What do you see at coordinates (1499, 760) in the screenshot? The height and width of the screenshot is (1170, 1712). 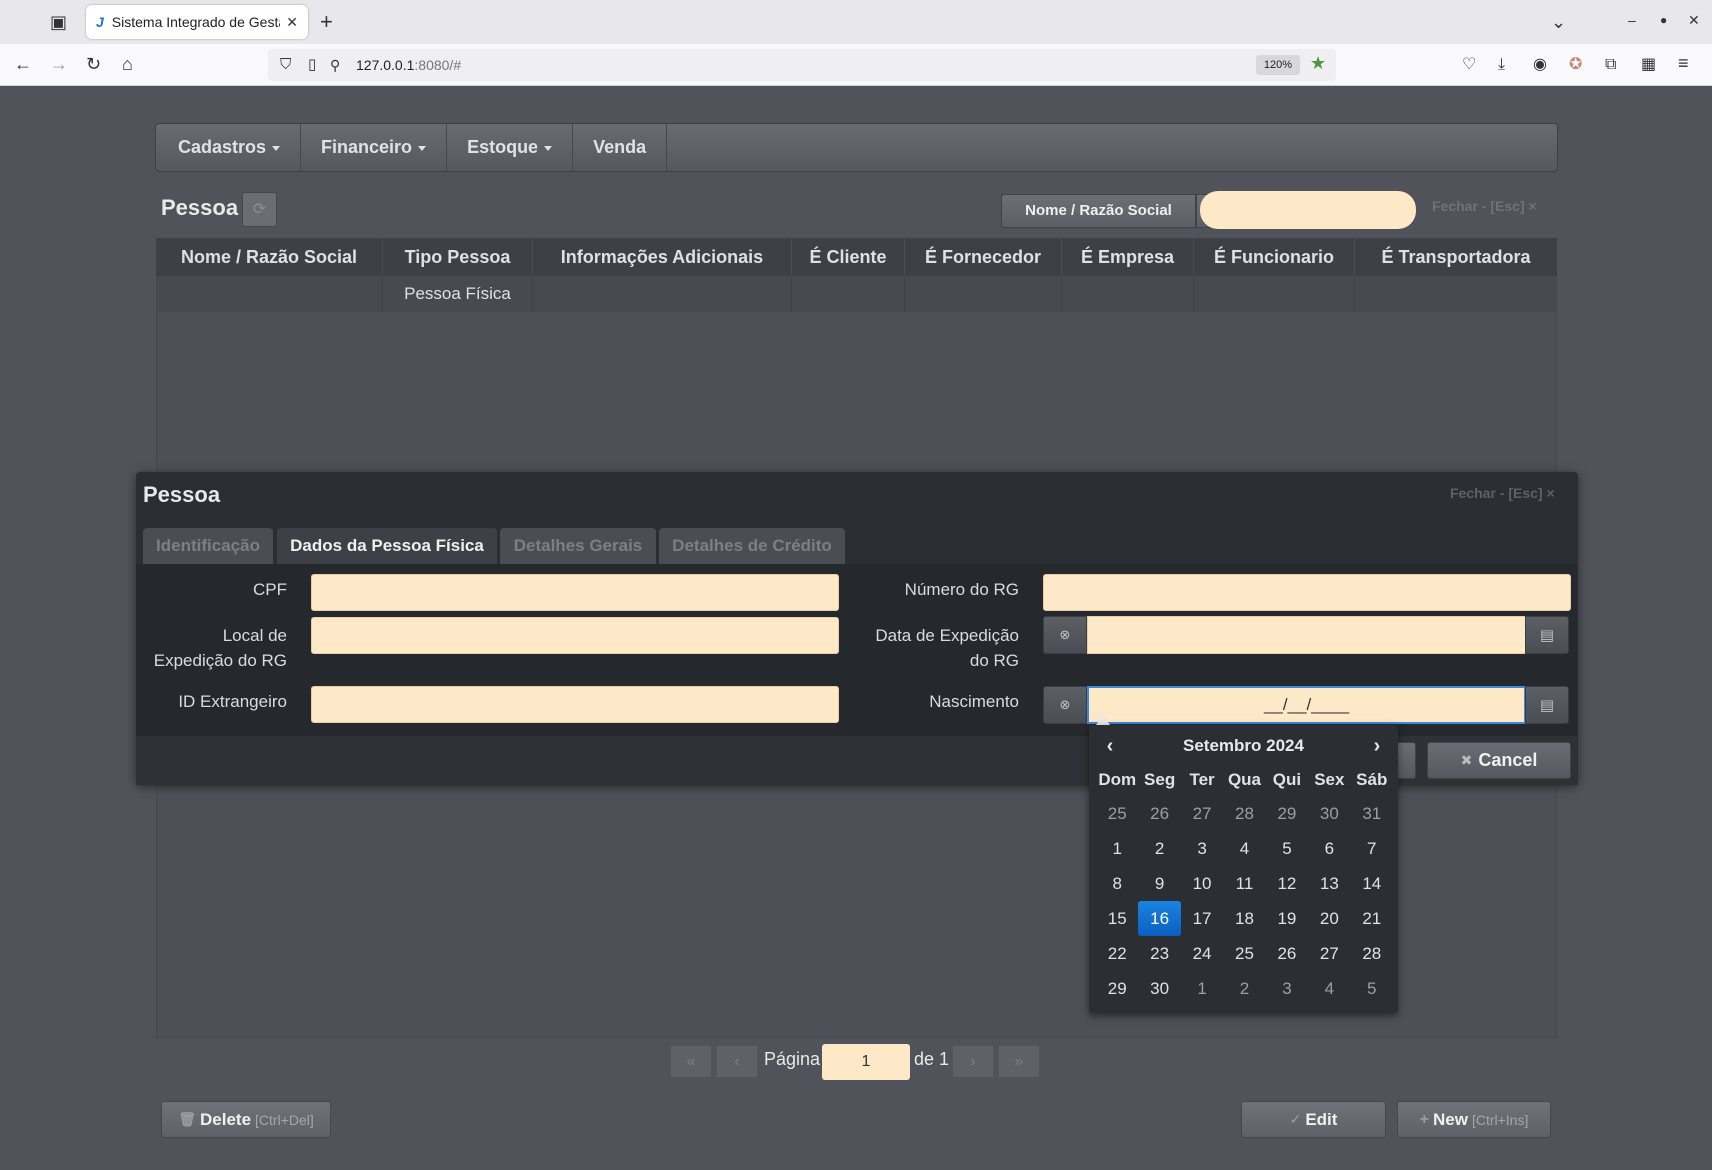 I see `cancel-button: ✖ Cancel` at bounding box center [1499, 760].